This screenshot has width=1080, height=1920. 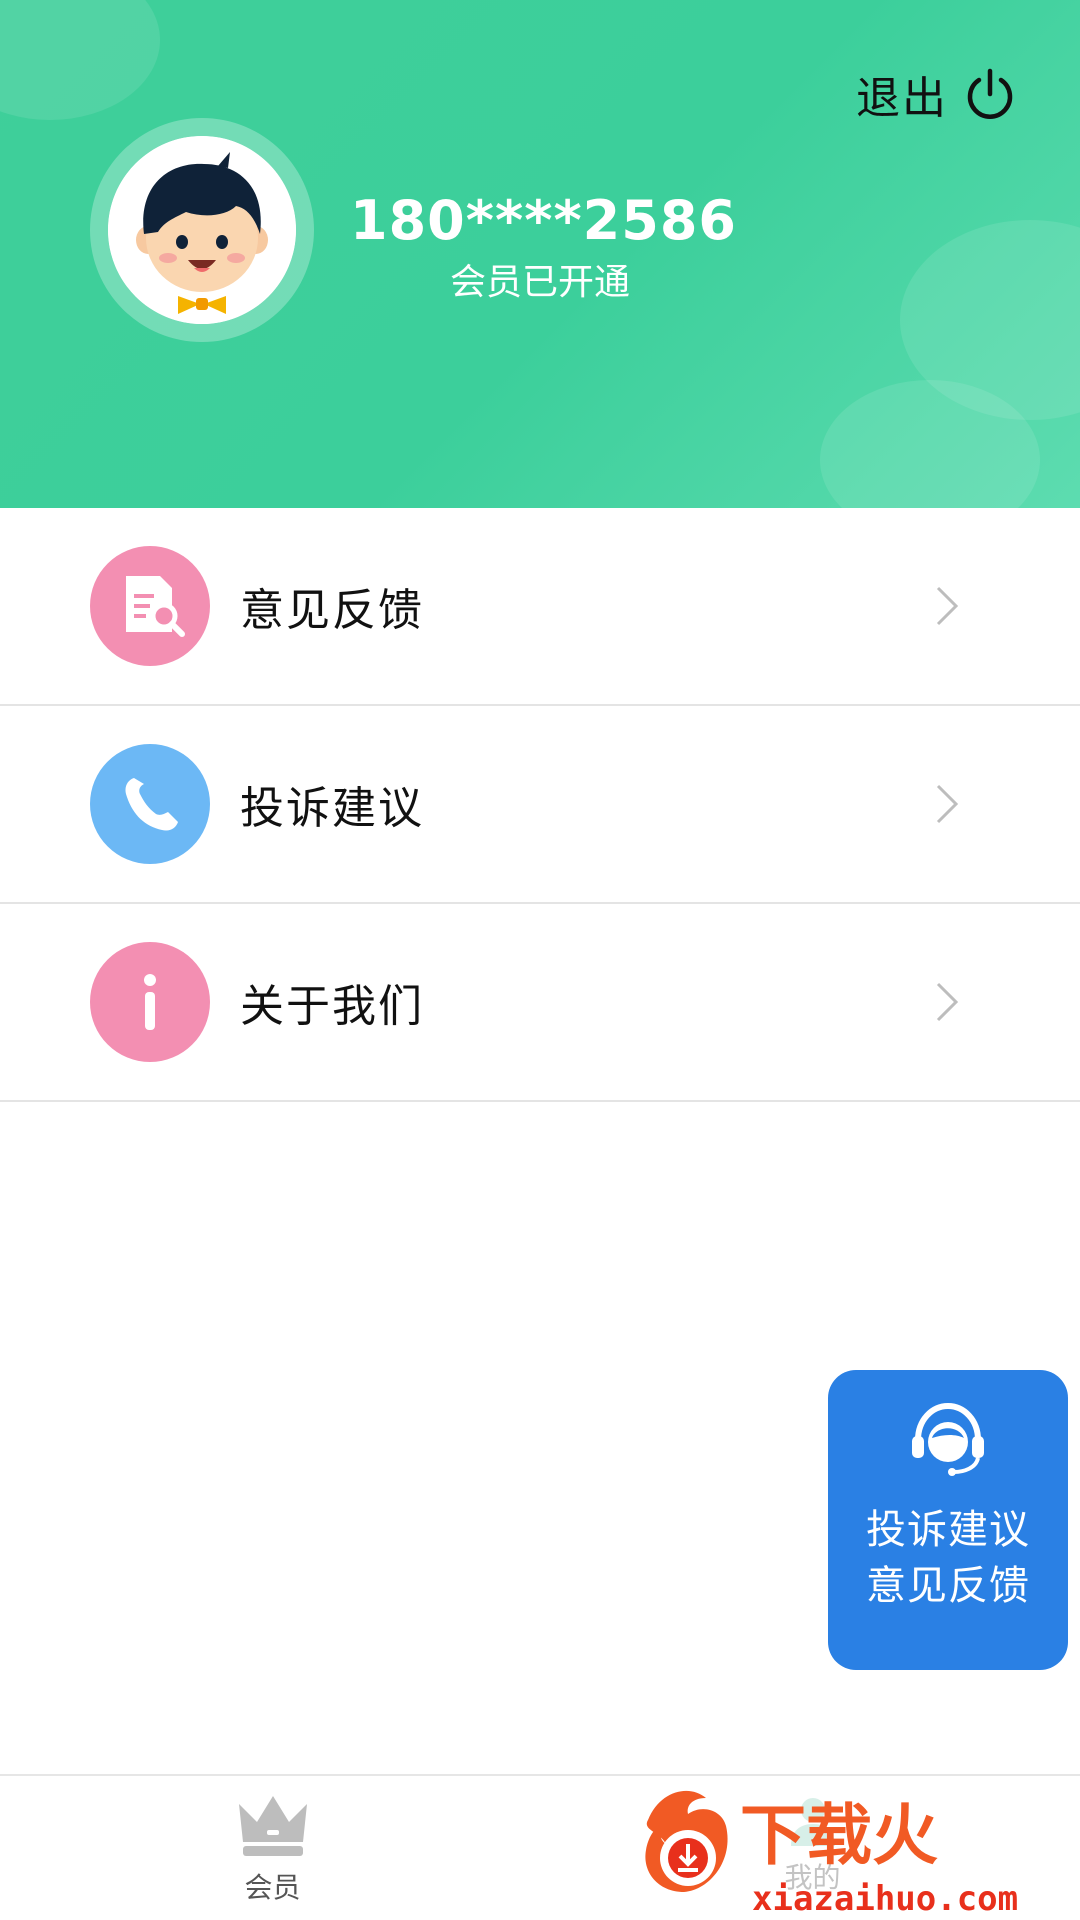 I want to click on avatar, so click(x=202, y=230).